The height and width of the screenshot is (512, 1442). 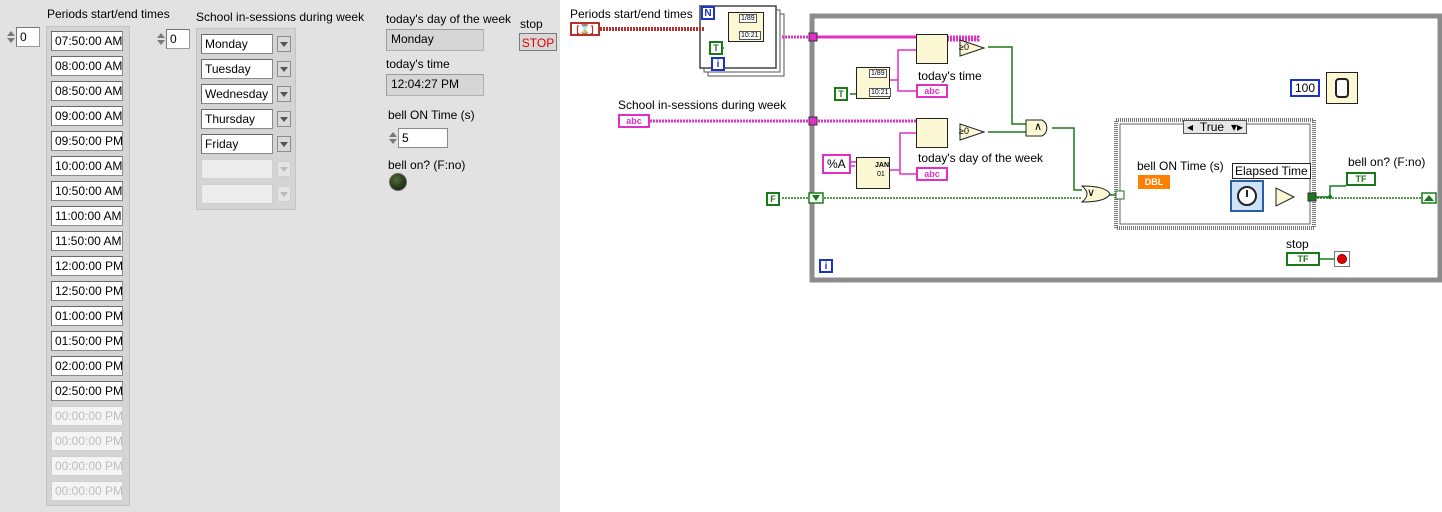 I want to click on period-time-cell: 11:00:00 AM, so click(x=87, y=216).